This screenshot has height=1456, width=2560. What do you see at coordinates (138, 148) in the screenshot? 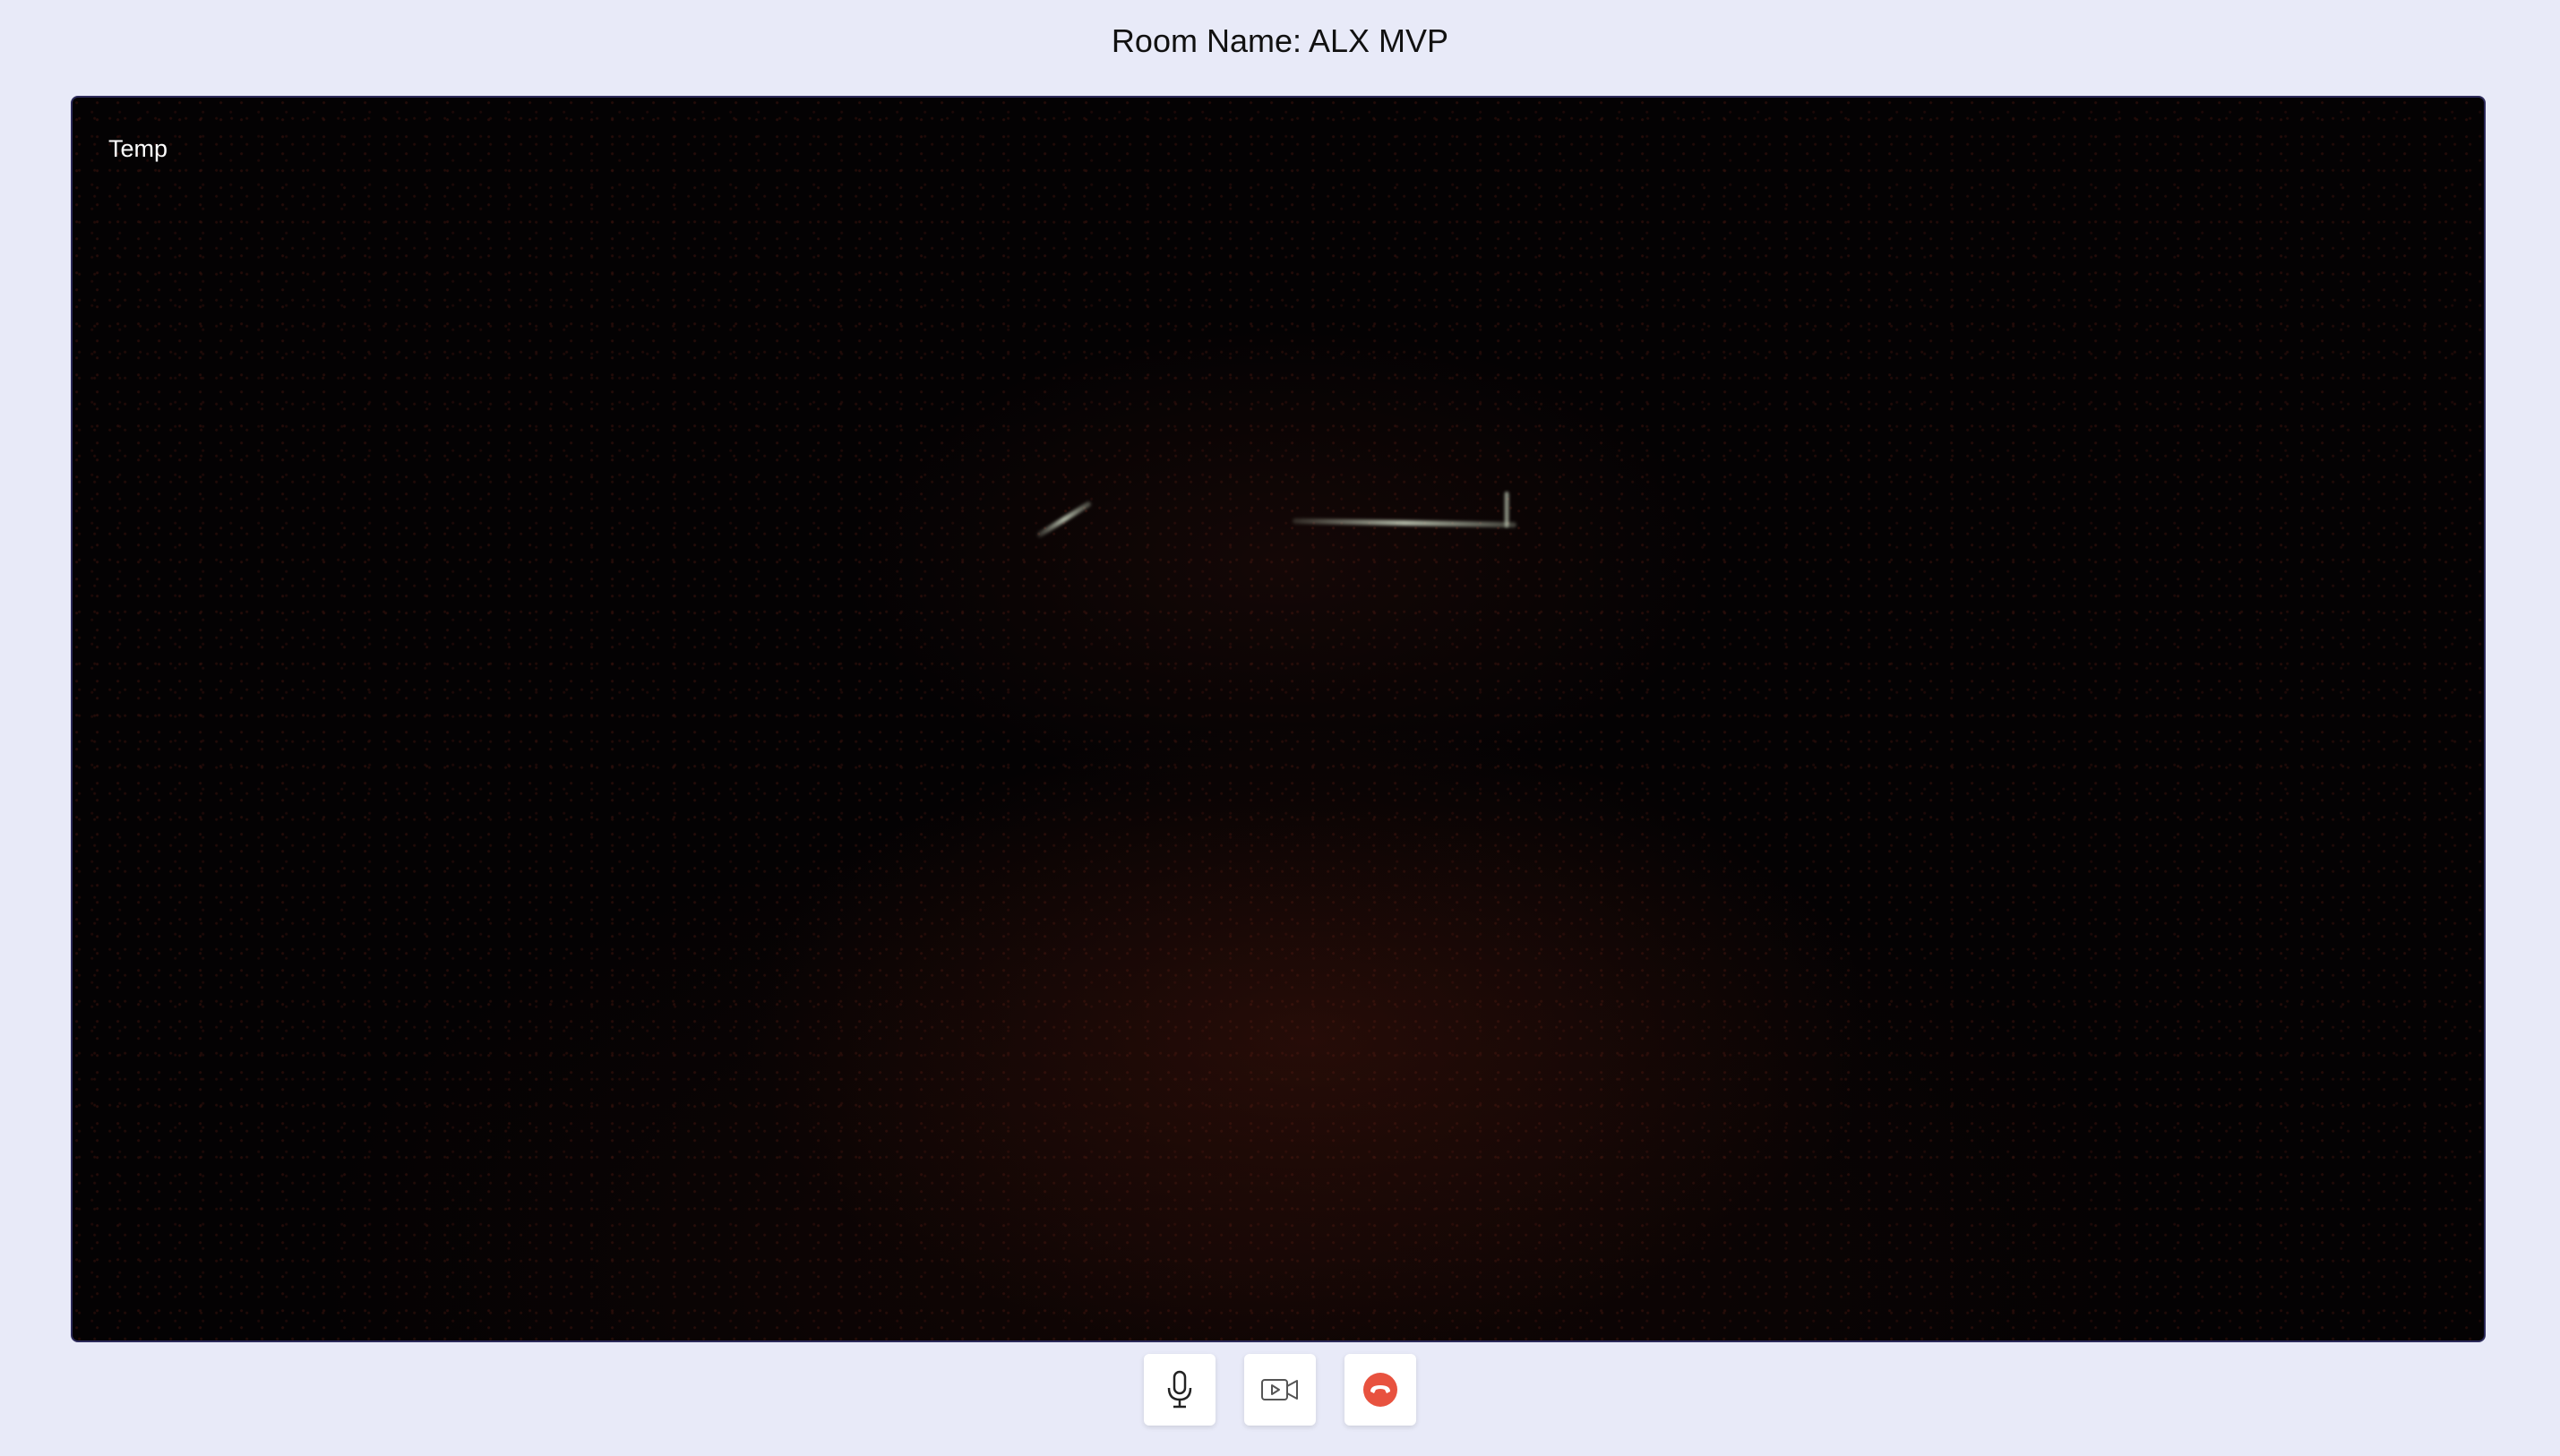
I see `participant-name-label: Temp` at bounding box center [138, 148].